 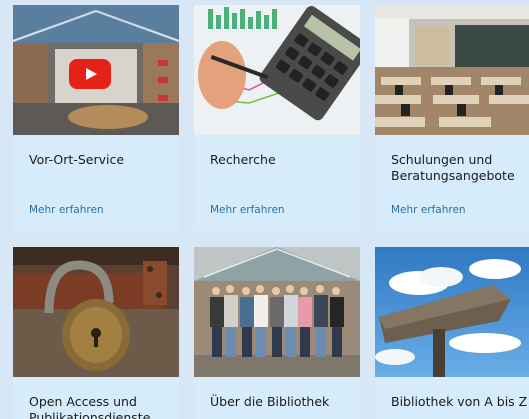 What do you see at coordinates (243, 160) in the screenshot?
I see `card-title: Recherche` at bounding box center [243, 160].